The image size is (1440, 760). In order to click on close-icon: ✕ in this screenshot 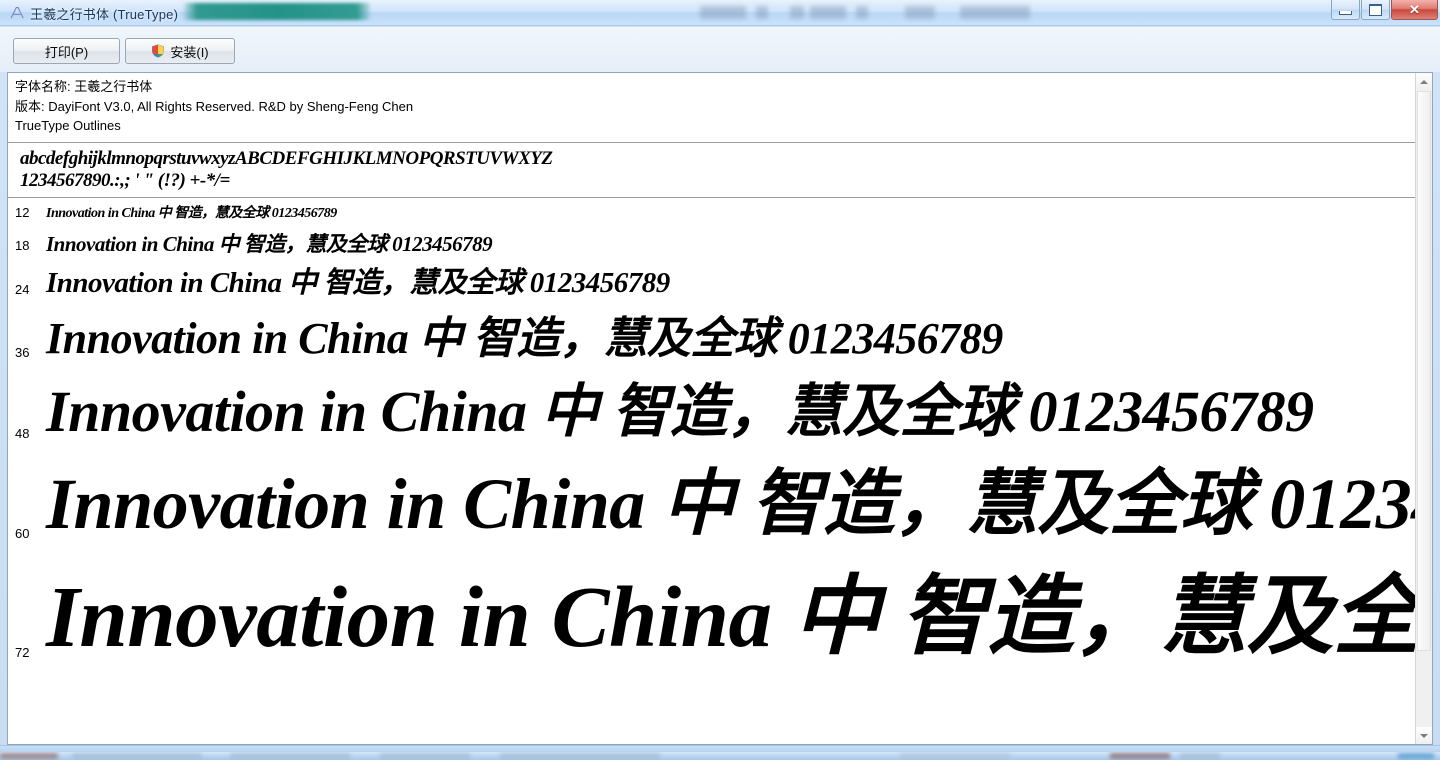, I will do `click(1414, 9)`.